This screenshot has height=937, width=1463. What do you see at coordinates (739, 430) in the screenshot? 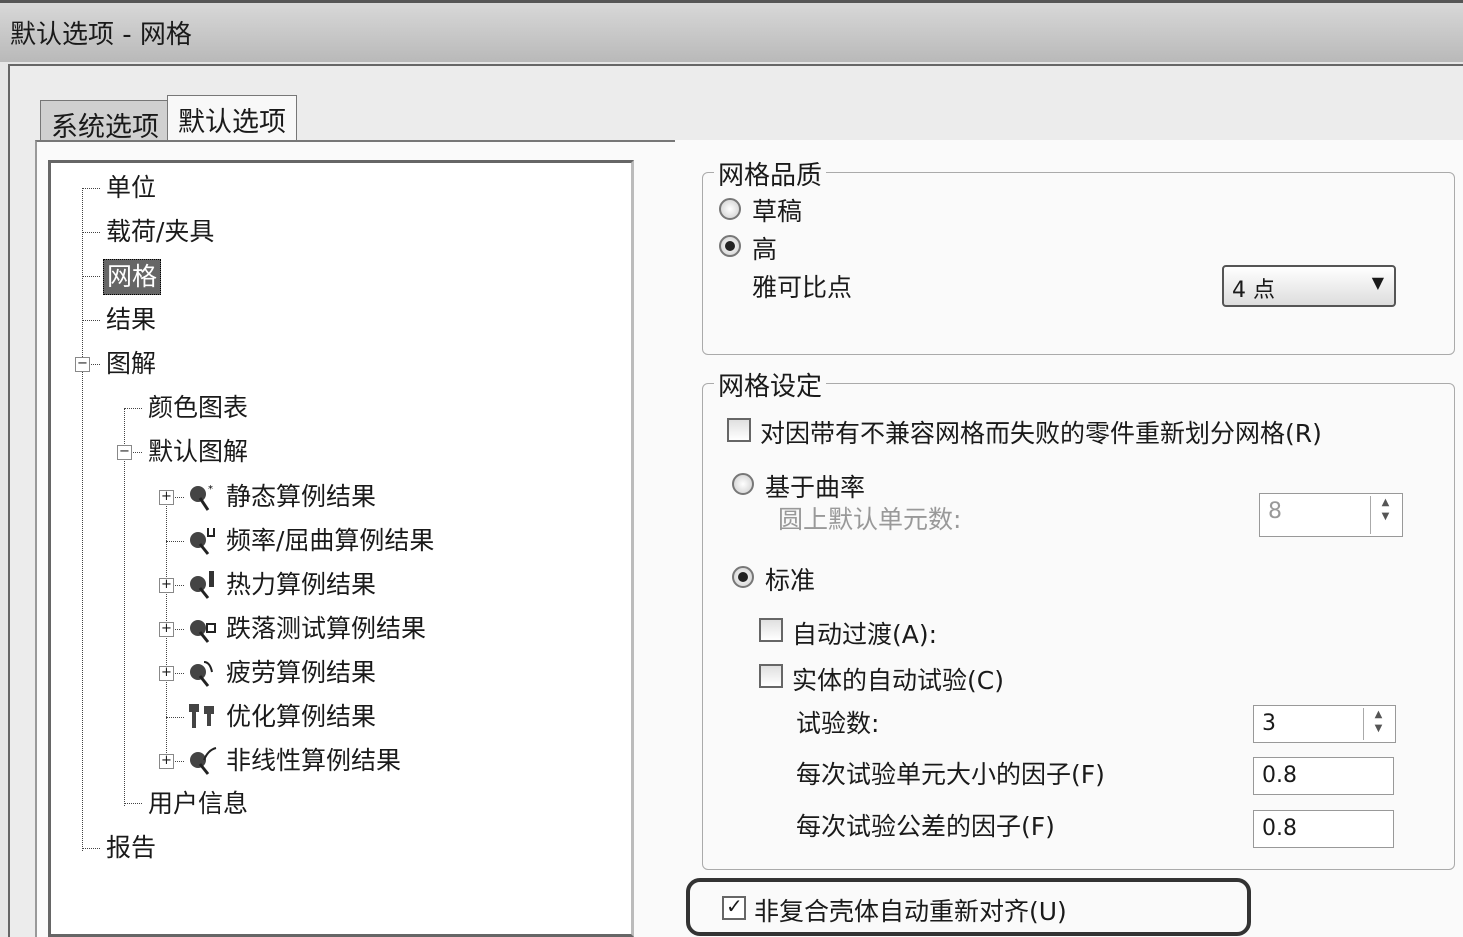
I see `remesh-checkbox` at bounding box center [739, 430].